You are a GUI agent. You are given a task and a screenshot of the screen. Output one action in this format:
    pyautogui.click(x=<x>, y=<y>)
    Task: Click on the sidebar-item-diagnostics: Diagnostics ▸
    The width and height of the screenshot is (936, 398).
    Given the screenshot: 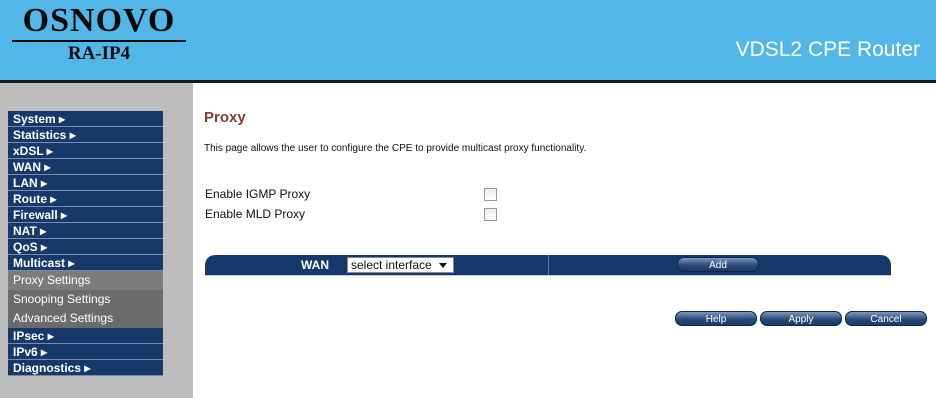 What is the action you would take?
    pyautogui.click(x=85, y=368)
    